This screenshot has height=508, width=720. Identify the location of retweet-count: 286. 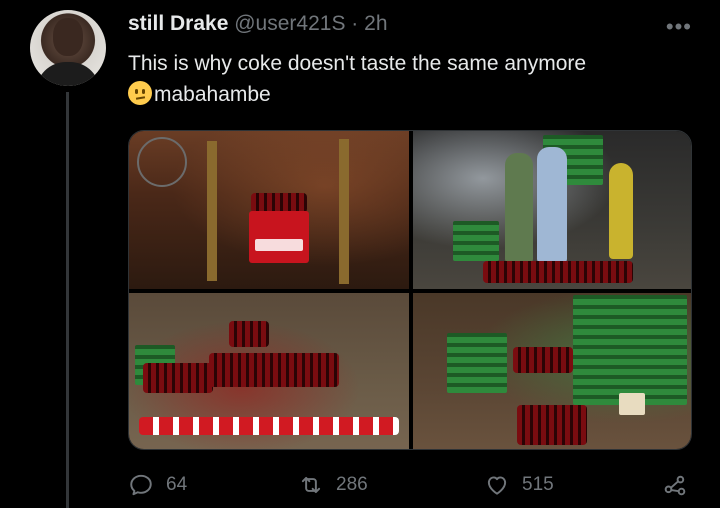
(352, 484).